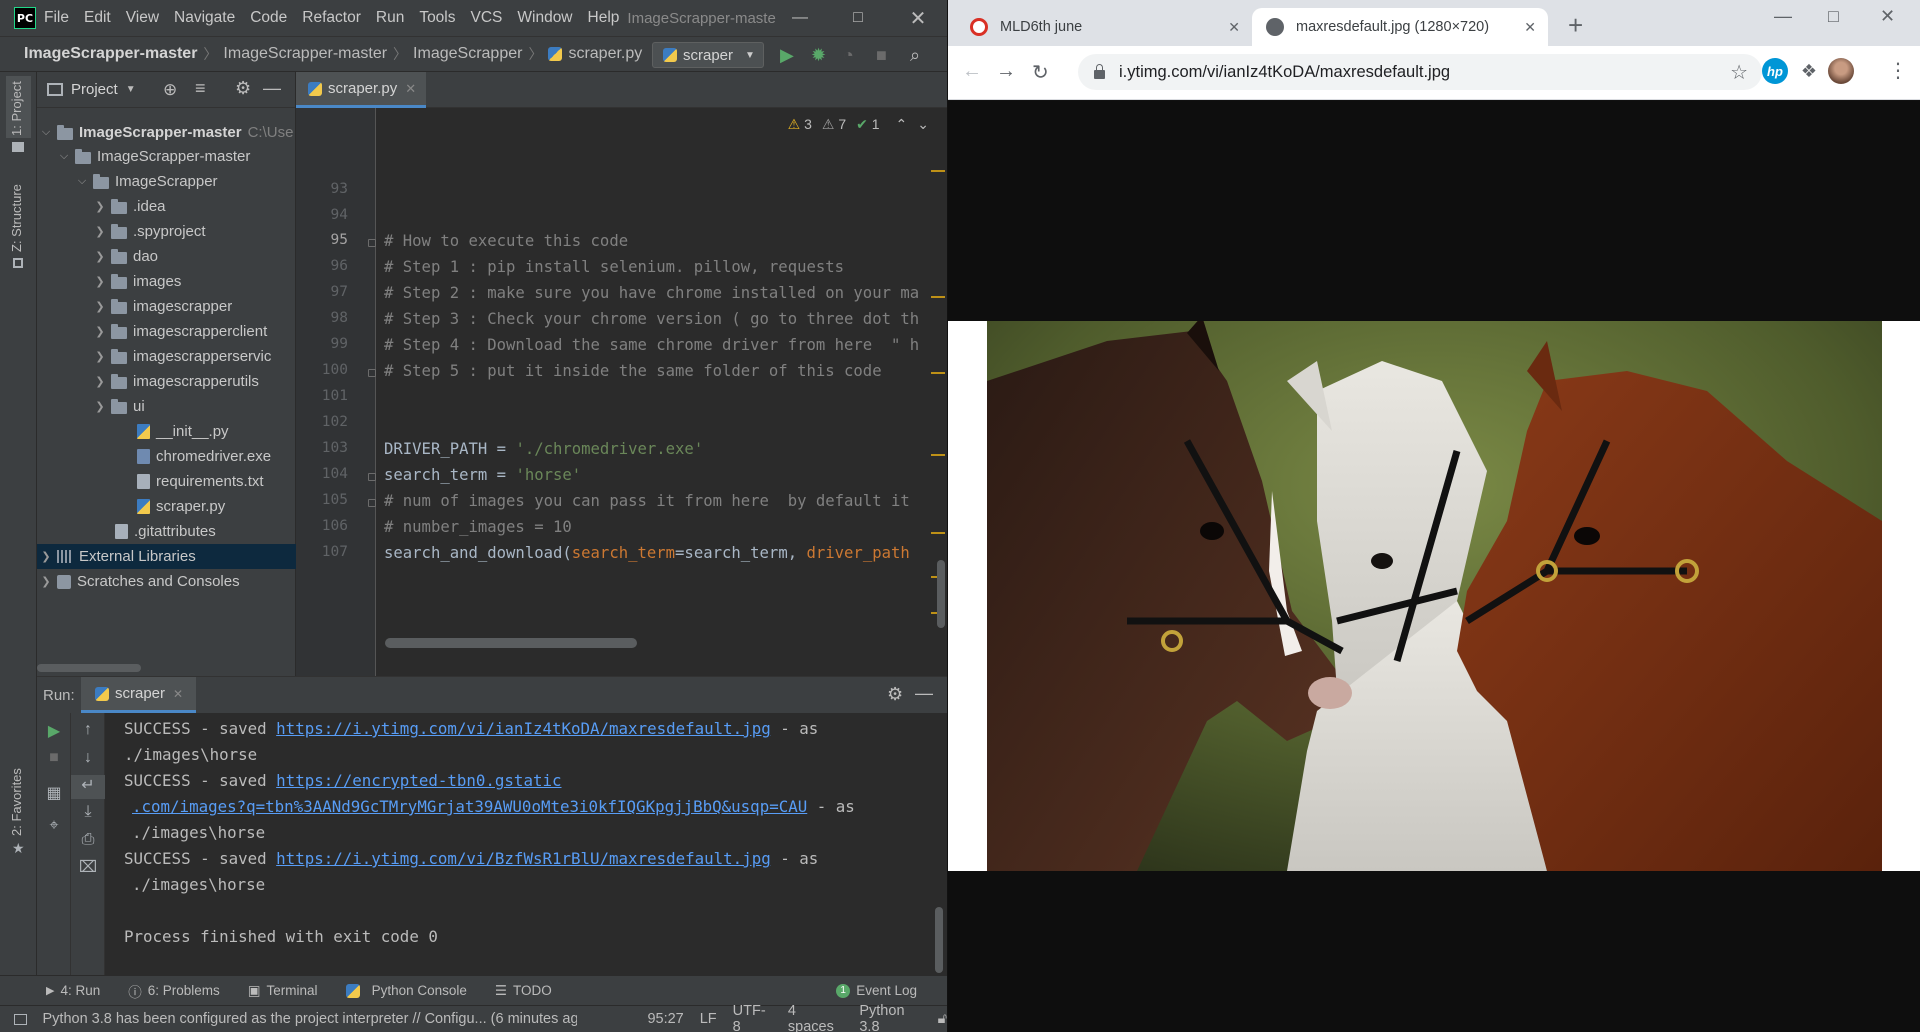  I want to click on code-line: # number_images = 10, so click(478, 527).